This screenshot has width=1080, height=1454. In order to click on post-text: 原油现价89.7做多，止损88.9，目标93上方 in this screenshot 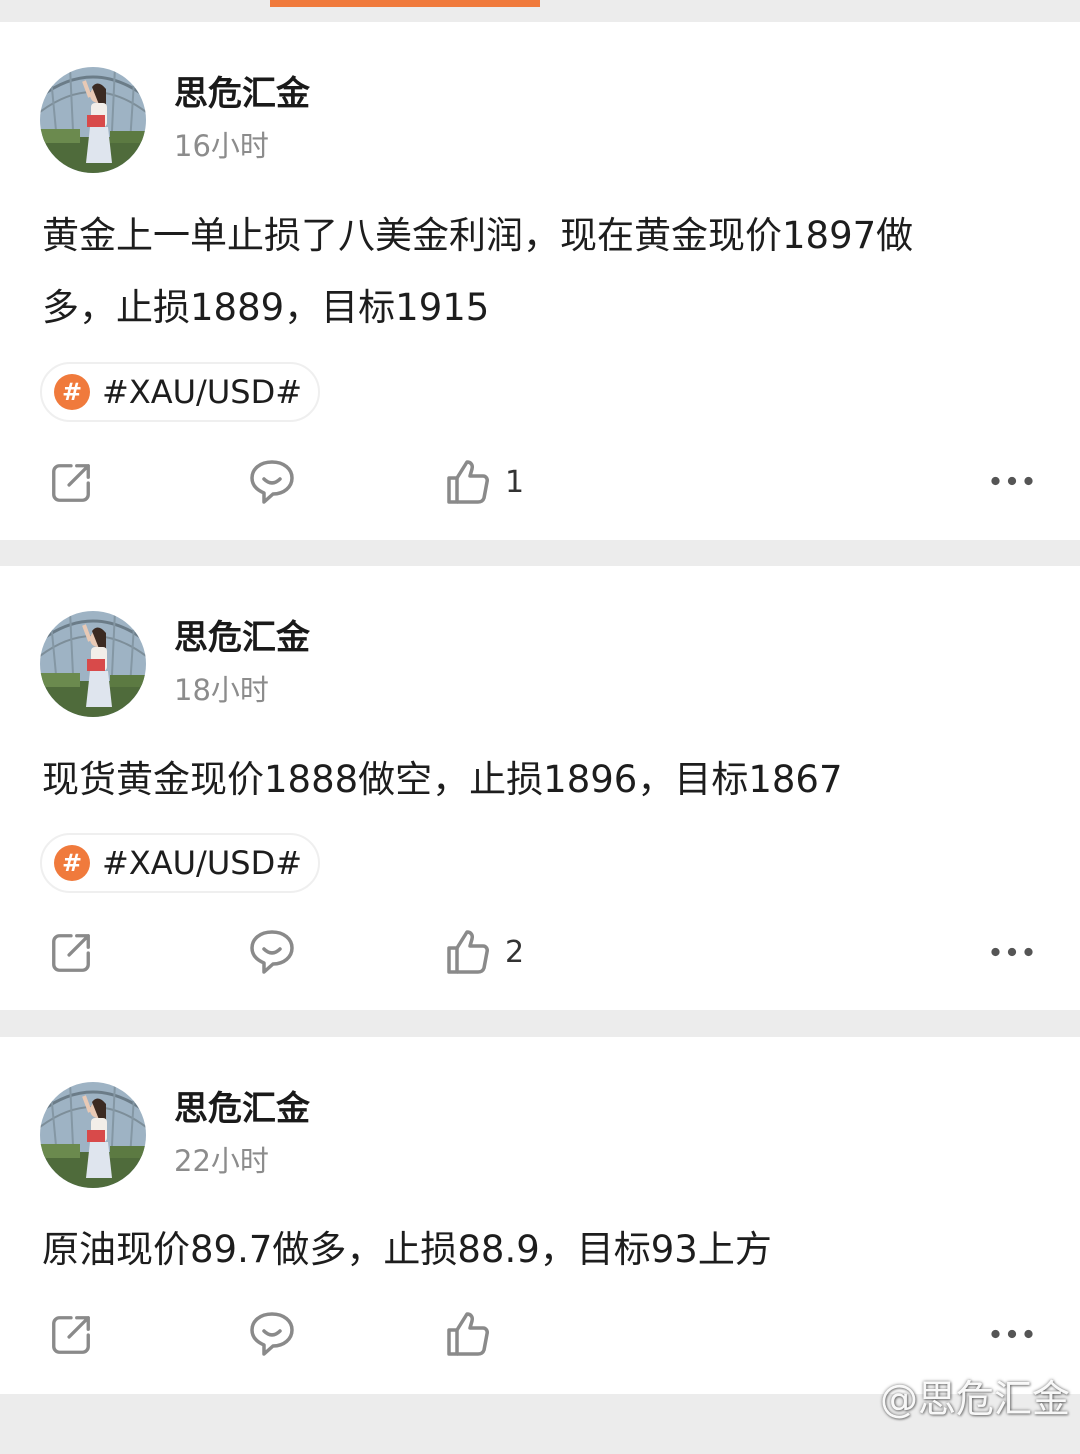, I will do `click(532, 1250)`.